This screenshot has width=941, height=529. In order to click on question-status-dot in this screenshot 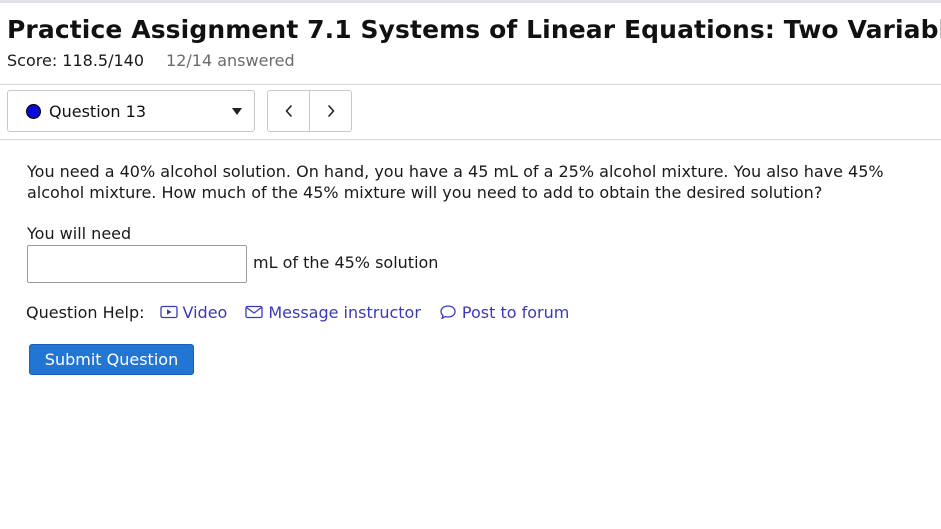, I will do `click(33, 111)`.